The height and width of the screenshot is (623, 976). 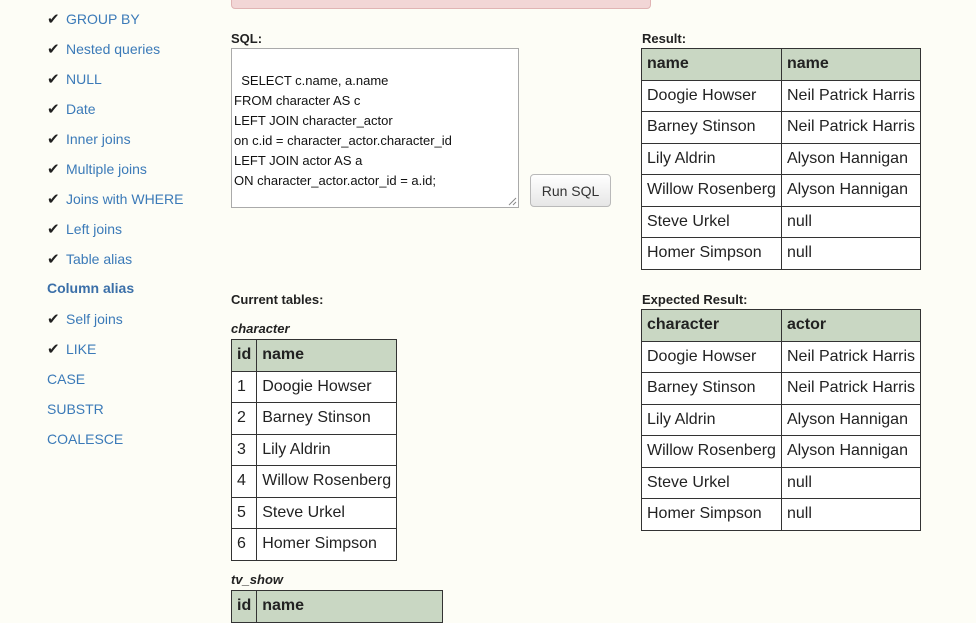 I want to click on nav-item-label: COALESCE, so click(x=85, y=439).